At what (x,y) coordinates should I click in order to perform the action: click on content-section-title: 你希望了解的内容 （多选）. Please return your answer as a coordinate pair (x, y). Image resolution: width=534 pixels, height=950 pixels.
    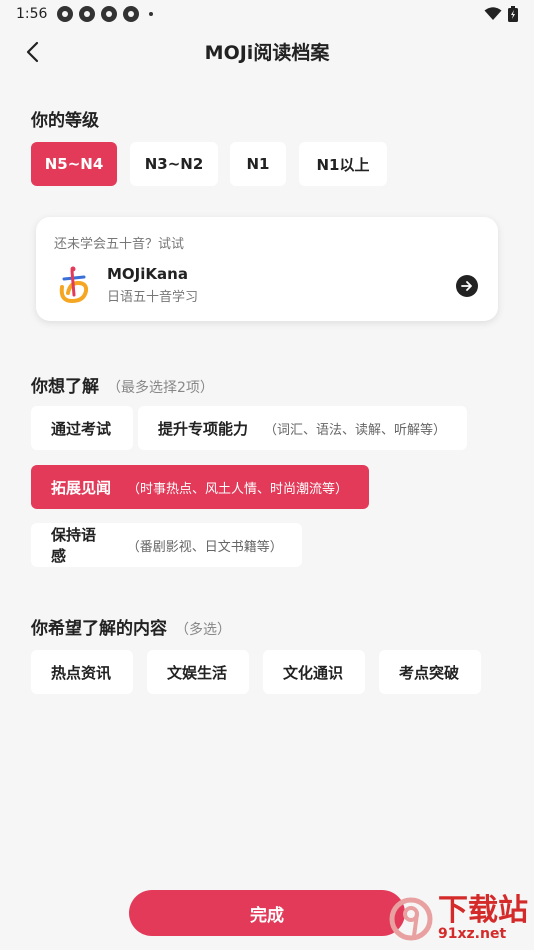
    Looking at the image, I should click on (131, 626).